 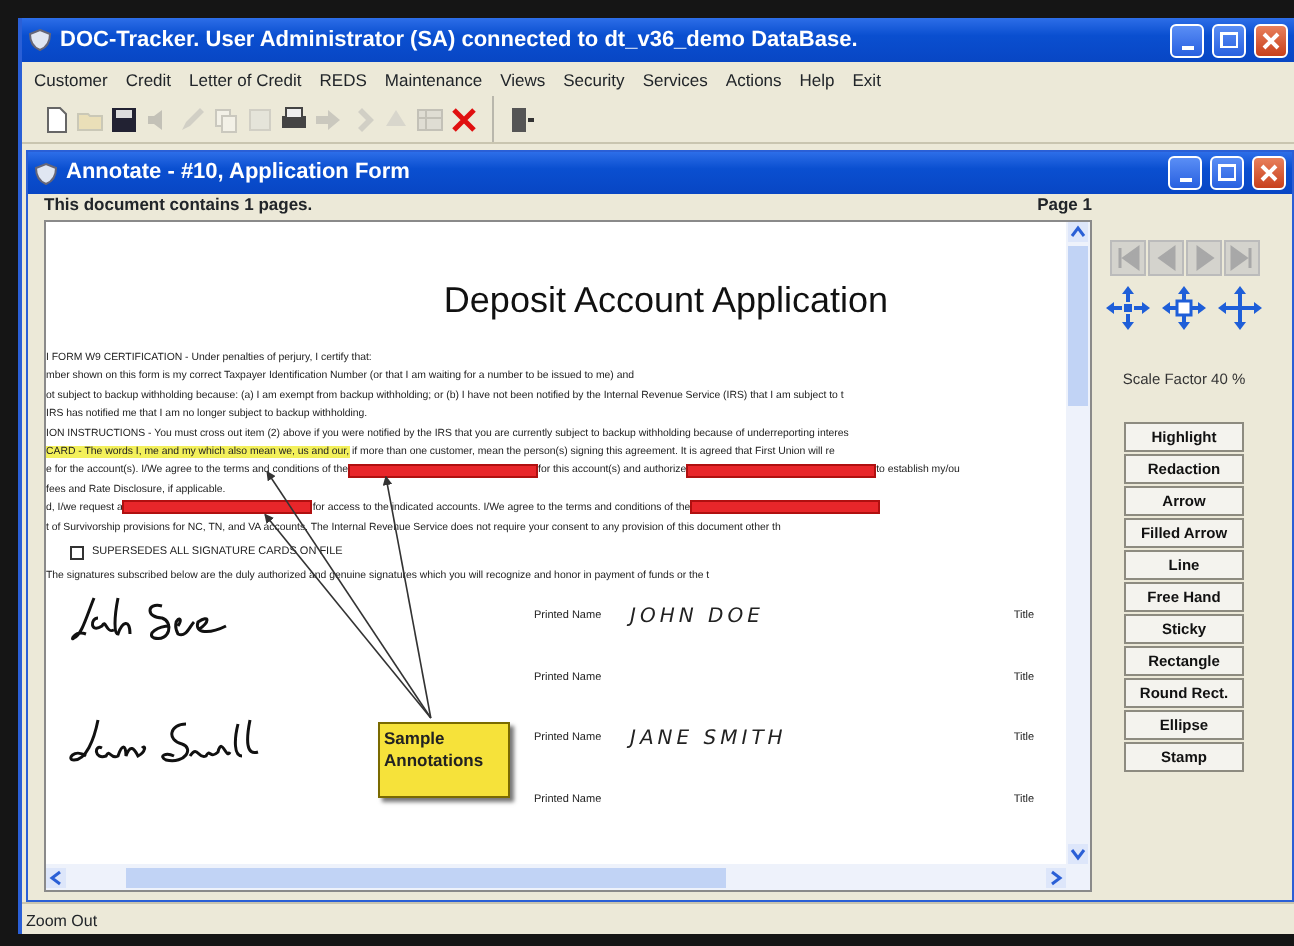 What do you see at coordinates (1064, 205) in the screenshot?
I see `page-number: Page 1` at bounding box center [1064, 205].